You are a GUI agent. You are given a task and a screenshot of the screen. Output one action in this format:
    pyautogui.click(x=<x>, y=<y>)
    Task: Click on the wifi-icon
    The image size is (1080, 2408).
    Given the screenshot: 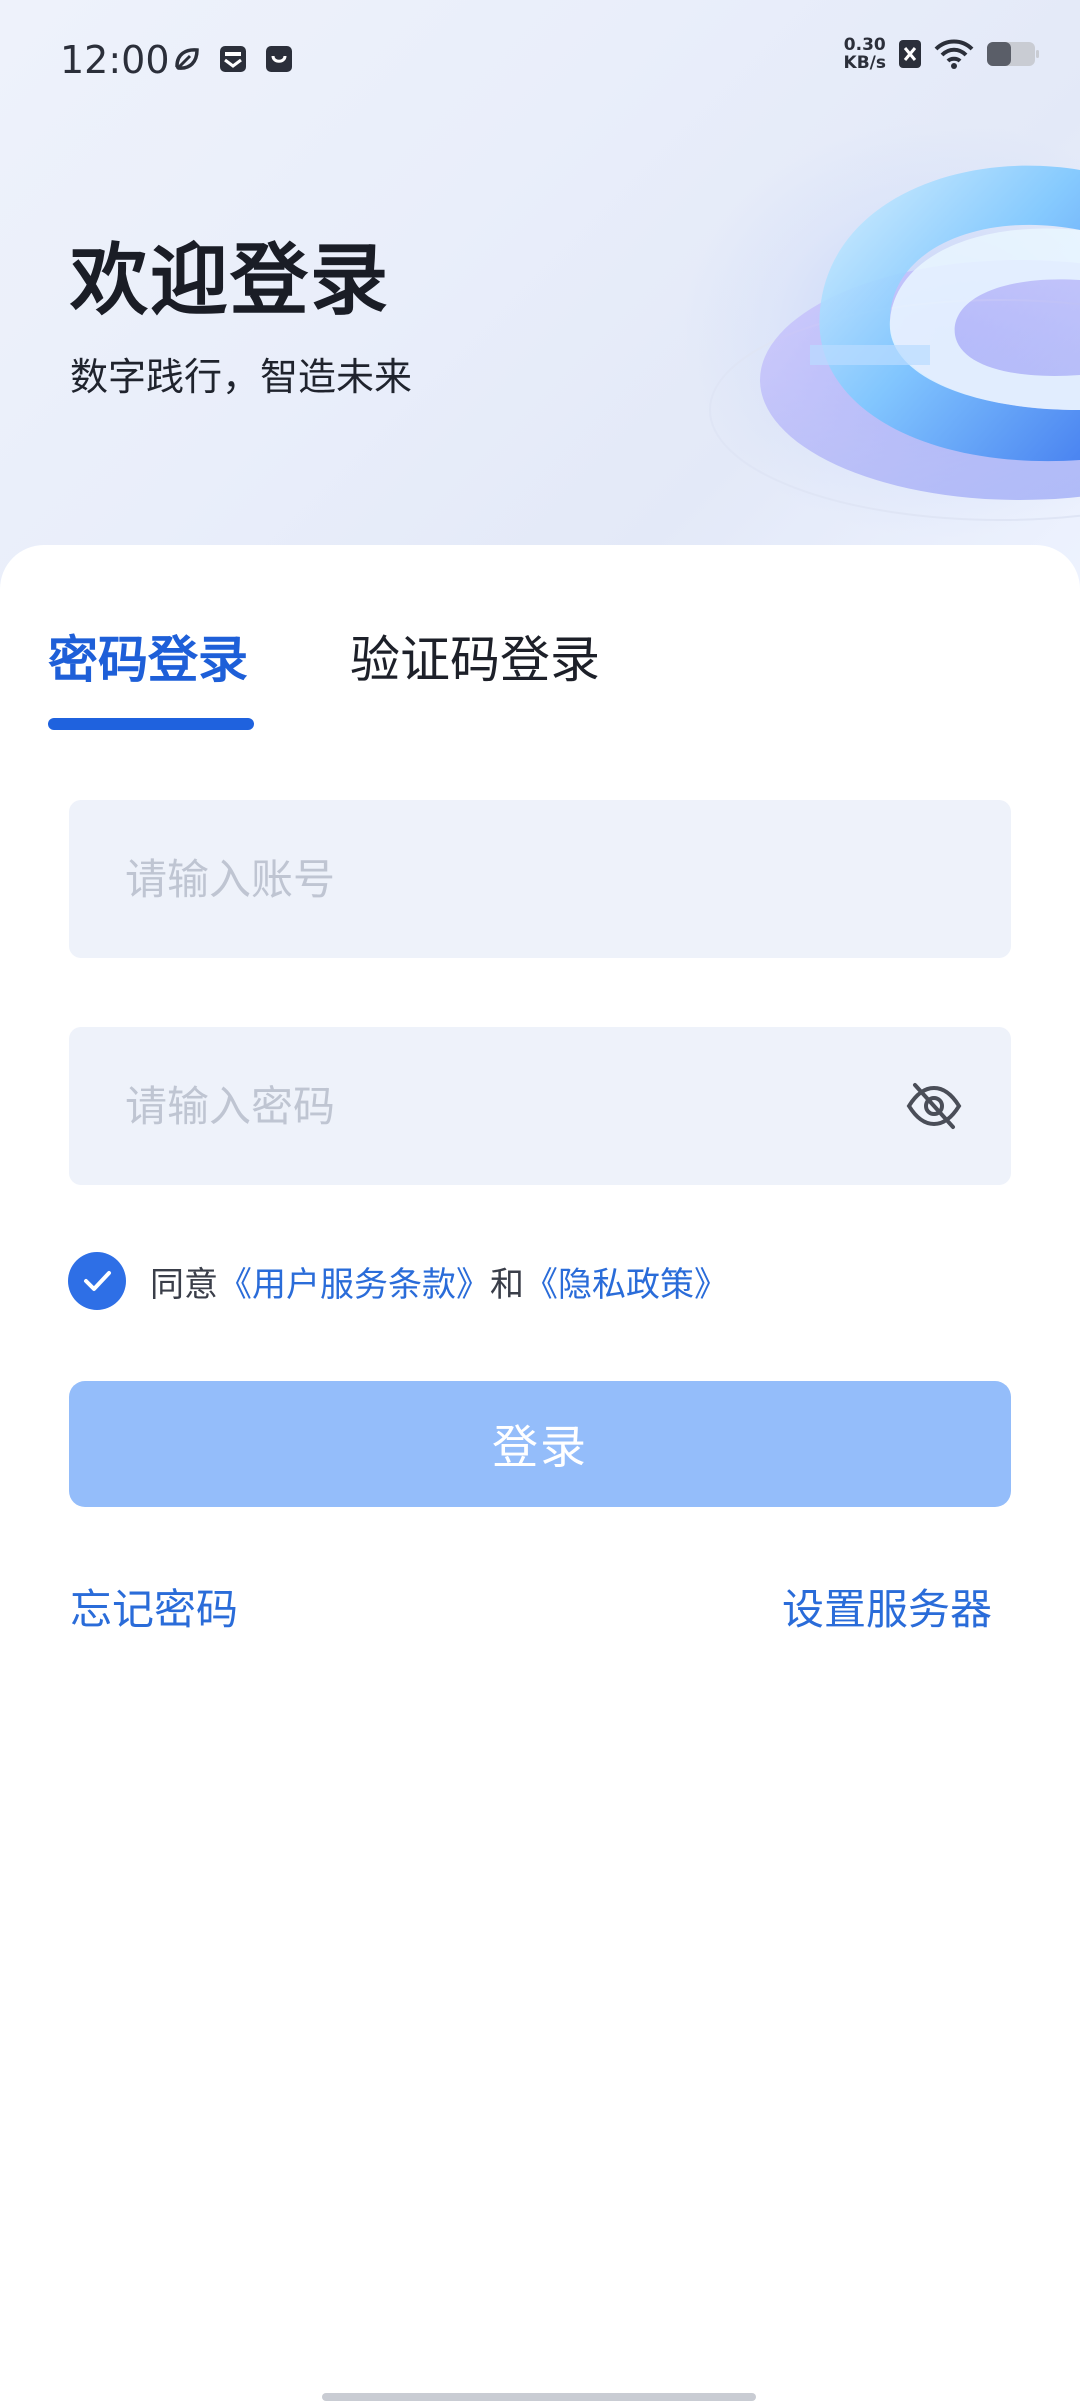 What is the action you would take?
    pyautogui.click(x=954, y=54)
    